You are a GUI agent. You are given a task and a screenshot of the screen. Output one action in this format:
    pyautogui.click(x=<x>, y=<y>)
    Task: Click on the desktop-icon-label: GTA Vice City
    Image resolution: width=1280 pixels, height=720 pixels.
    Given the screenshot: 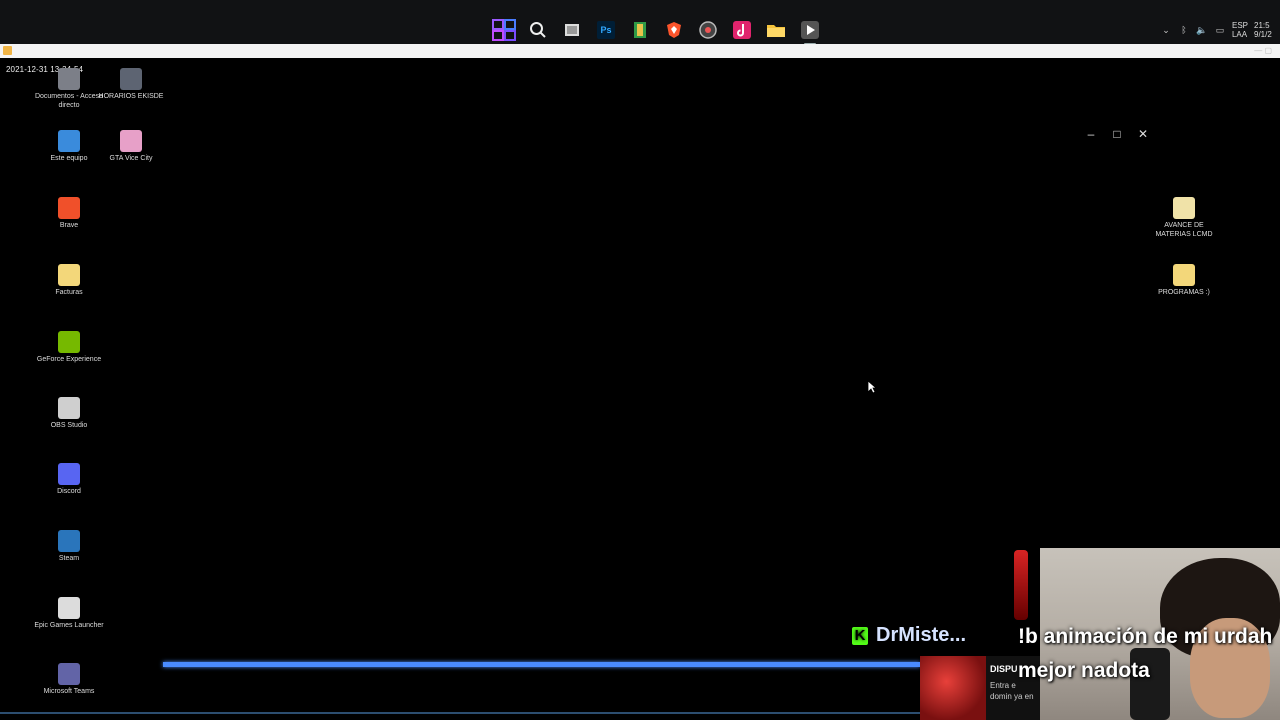 What is the action you would take?
    pyautogui.click(x=131, y=158)
    